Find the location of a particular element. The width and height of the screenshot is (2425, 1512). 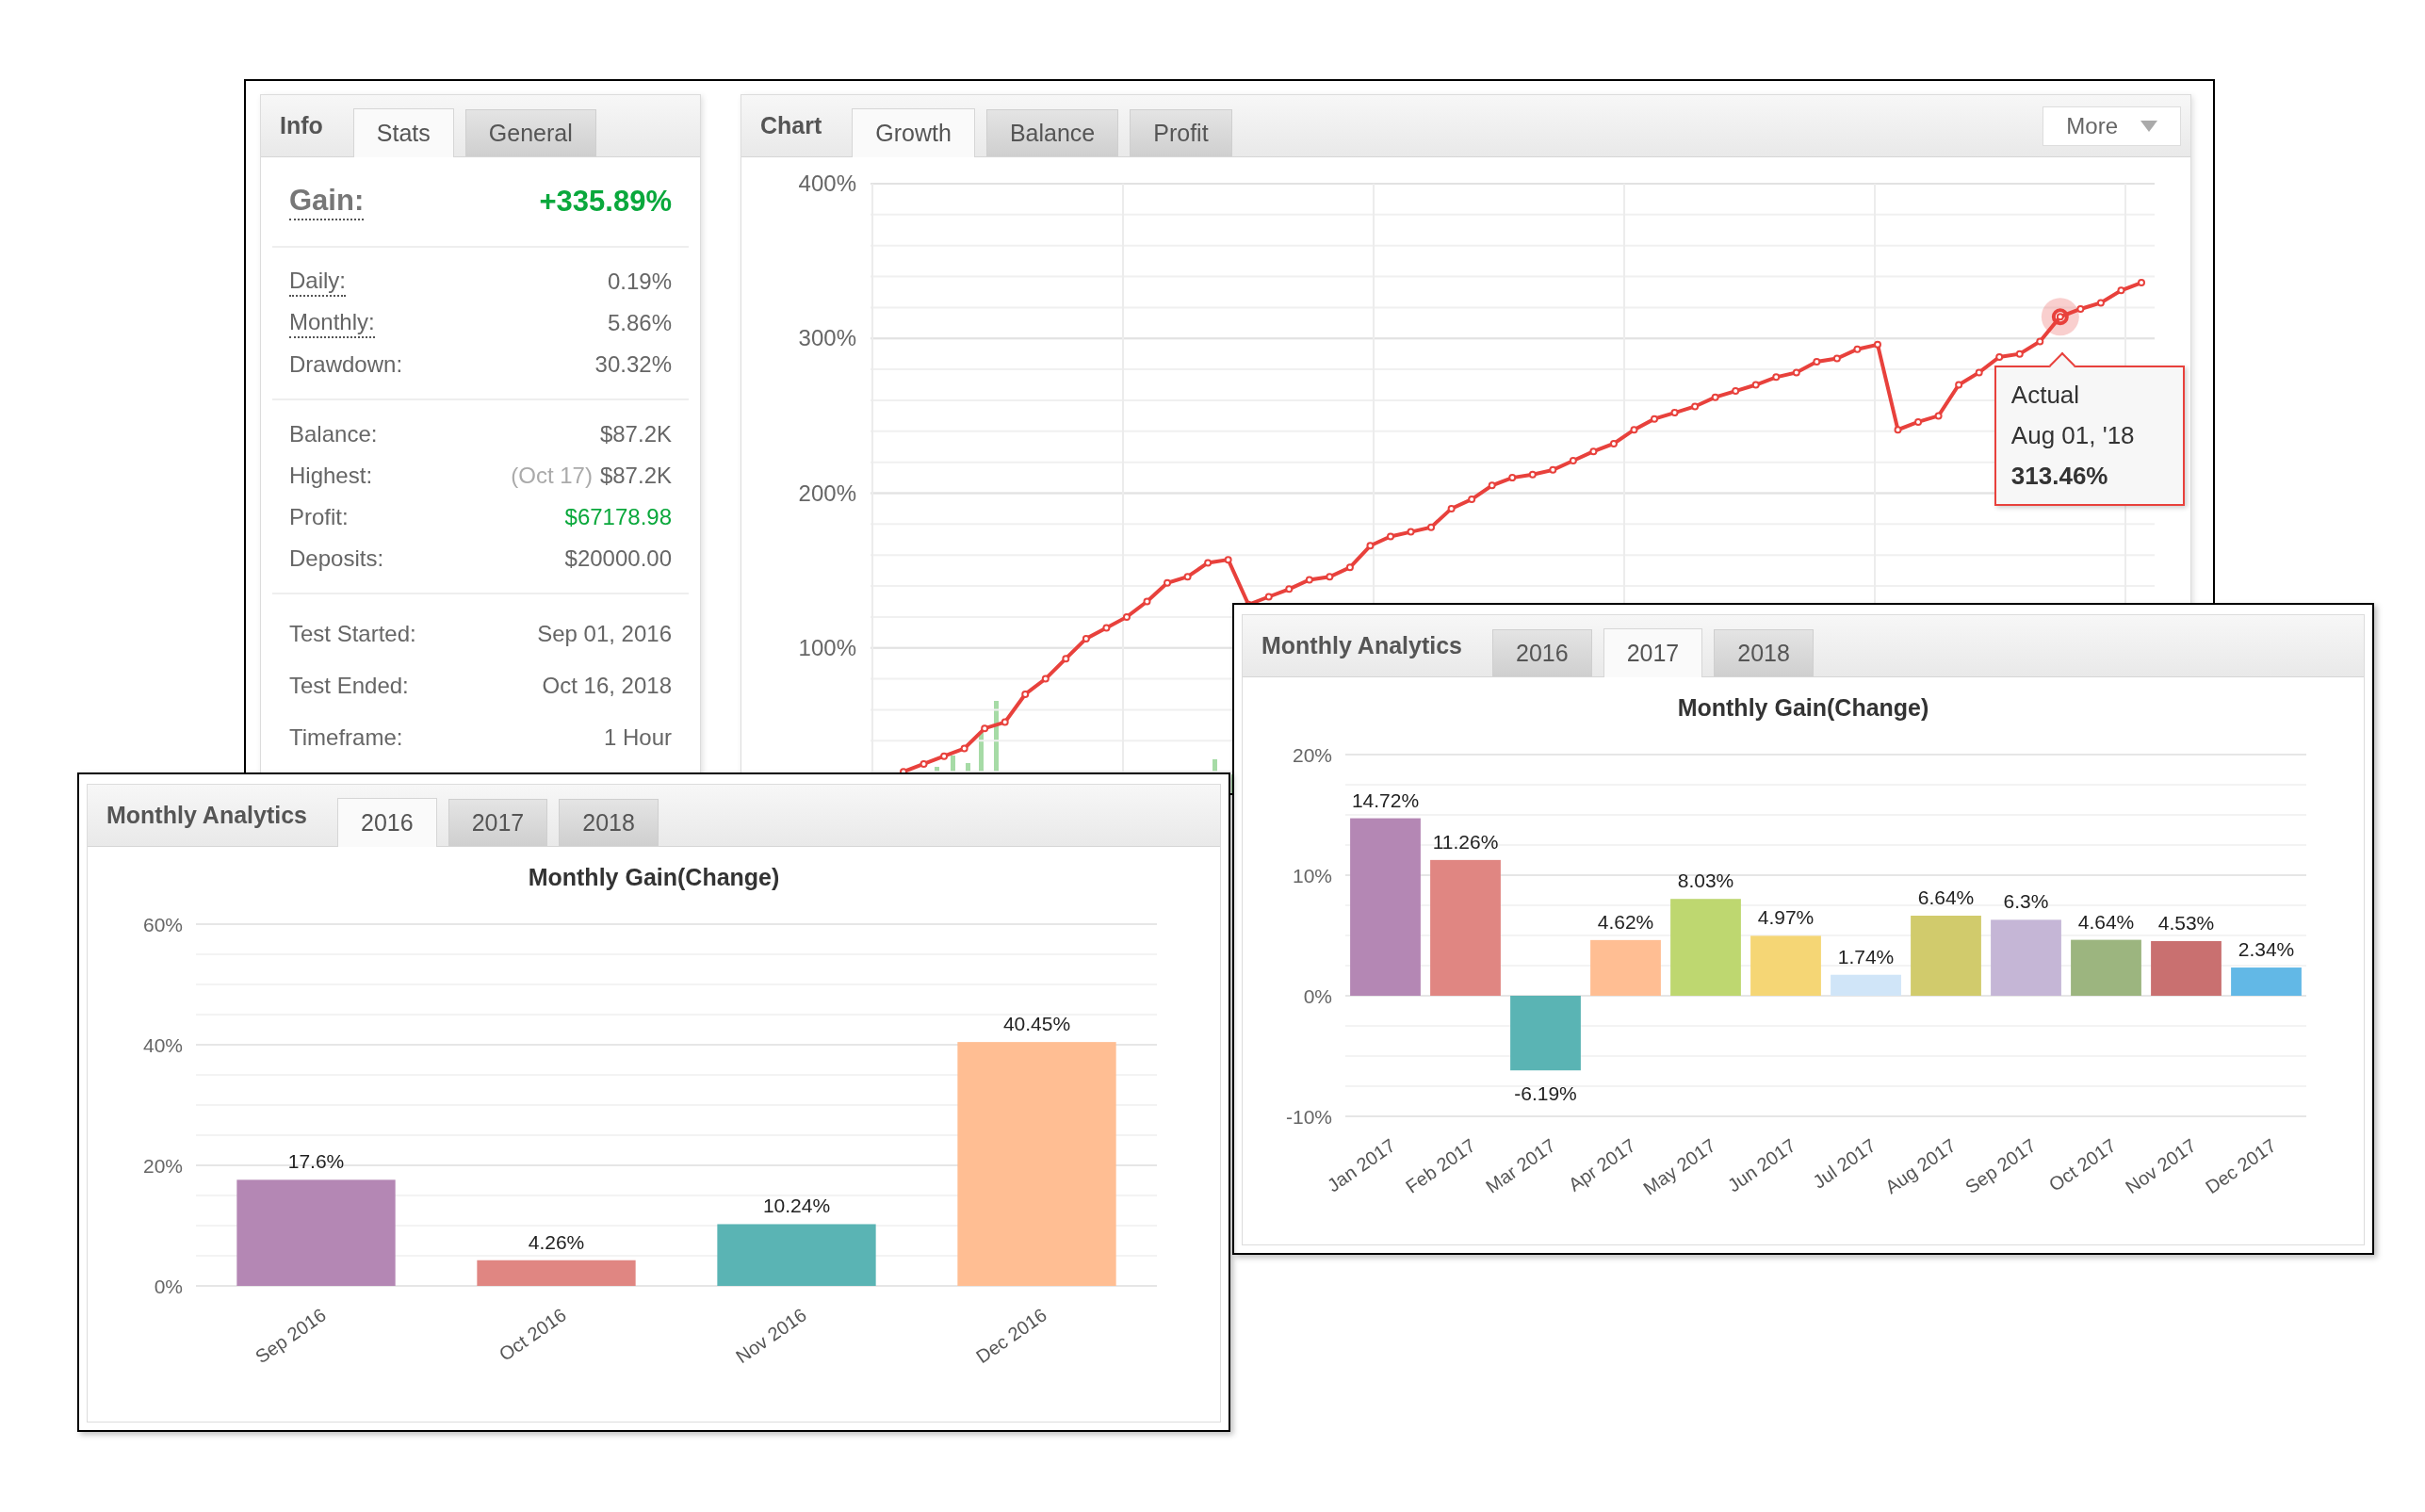

stat-value: 5.86% is located at coordinates (639, 323).